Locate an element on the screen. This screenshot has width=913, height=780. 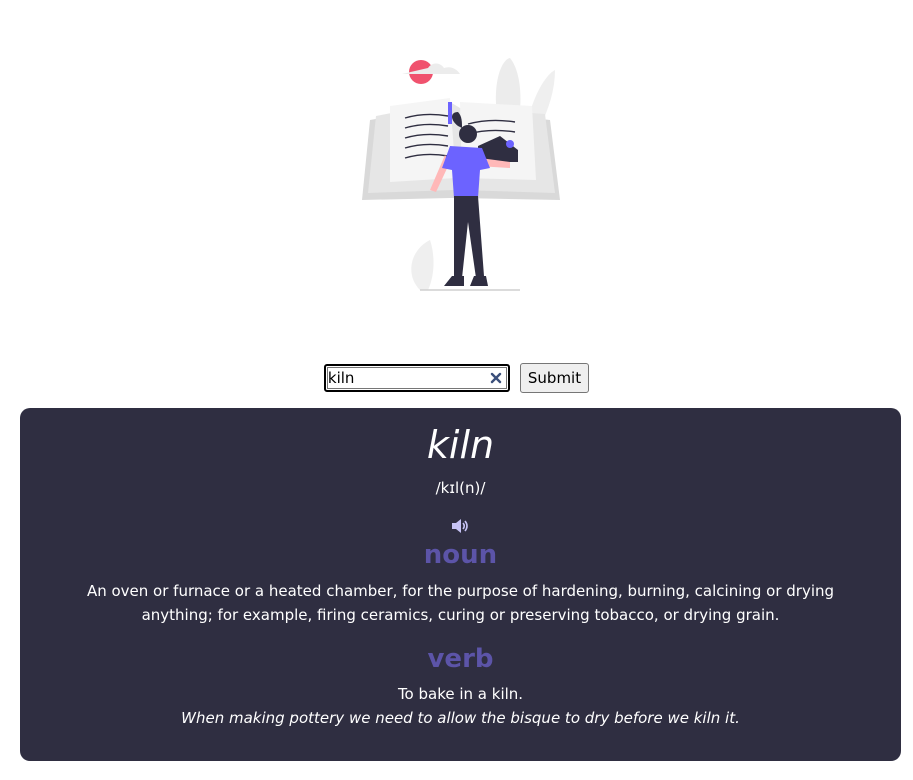
close-icon is located at coordinates (496, 378).